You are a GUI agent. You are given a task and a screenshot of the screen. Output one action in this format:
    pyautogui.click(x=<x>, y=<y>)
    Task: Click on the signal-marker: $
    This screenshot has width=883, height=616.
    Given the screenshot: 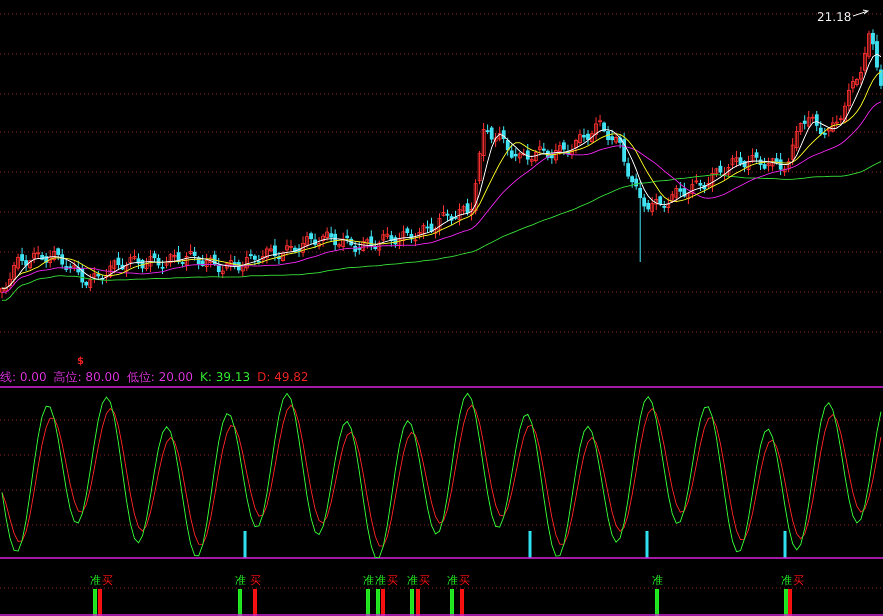 What is the action you would take?
    pyautogui.click(x=80, y=361)
    